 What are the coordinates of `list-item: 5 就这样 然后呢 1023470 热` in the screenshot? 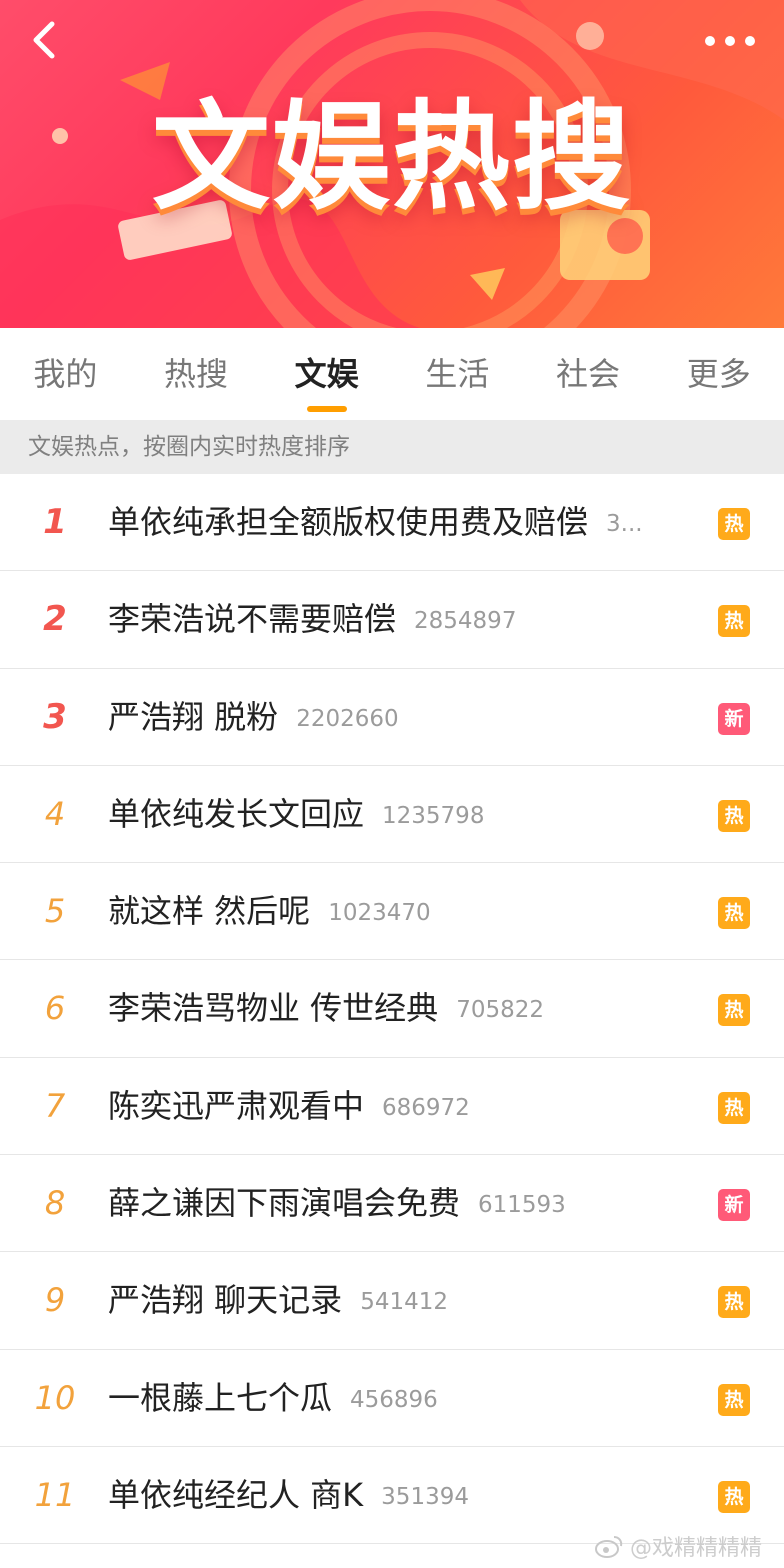 It's located at (392, 912).